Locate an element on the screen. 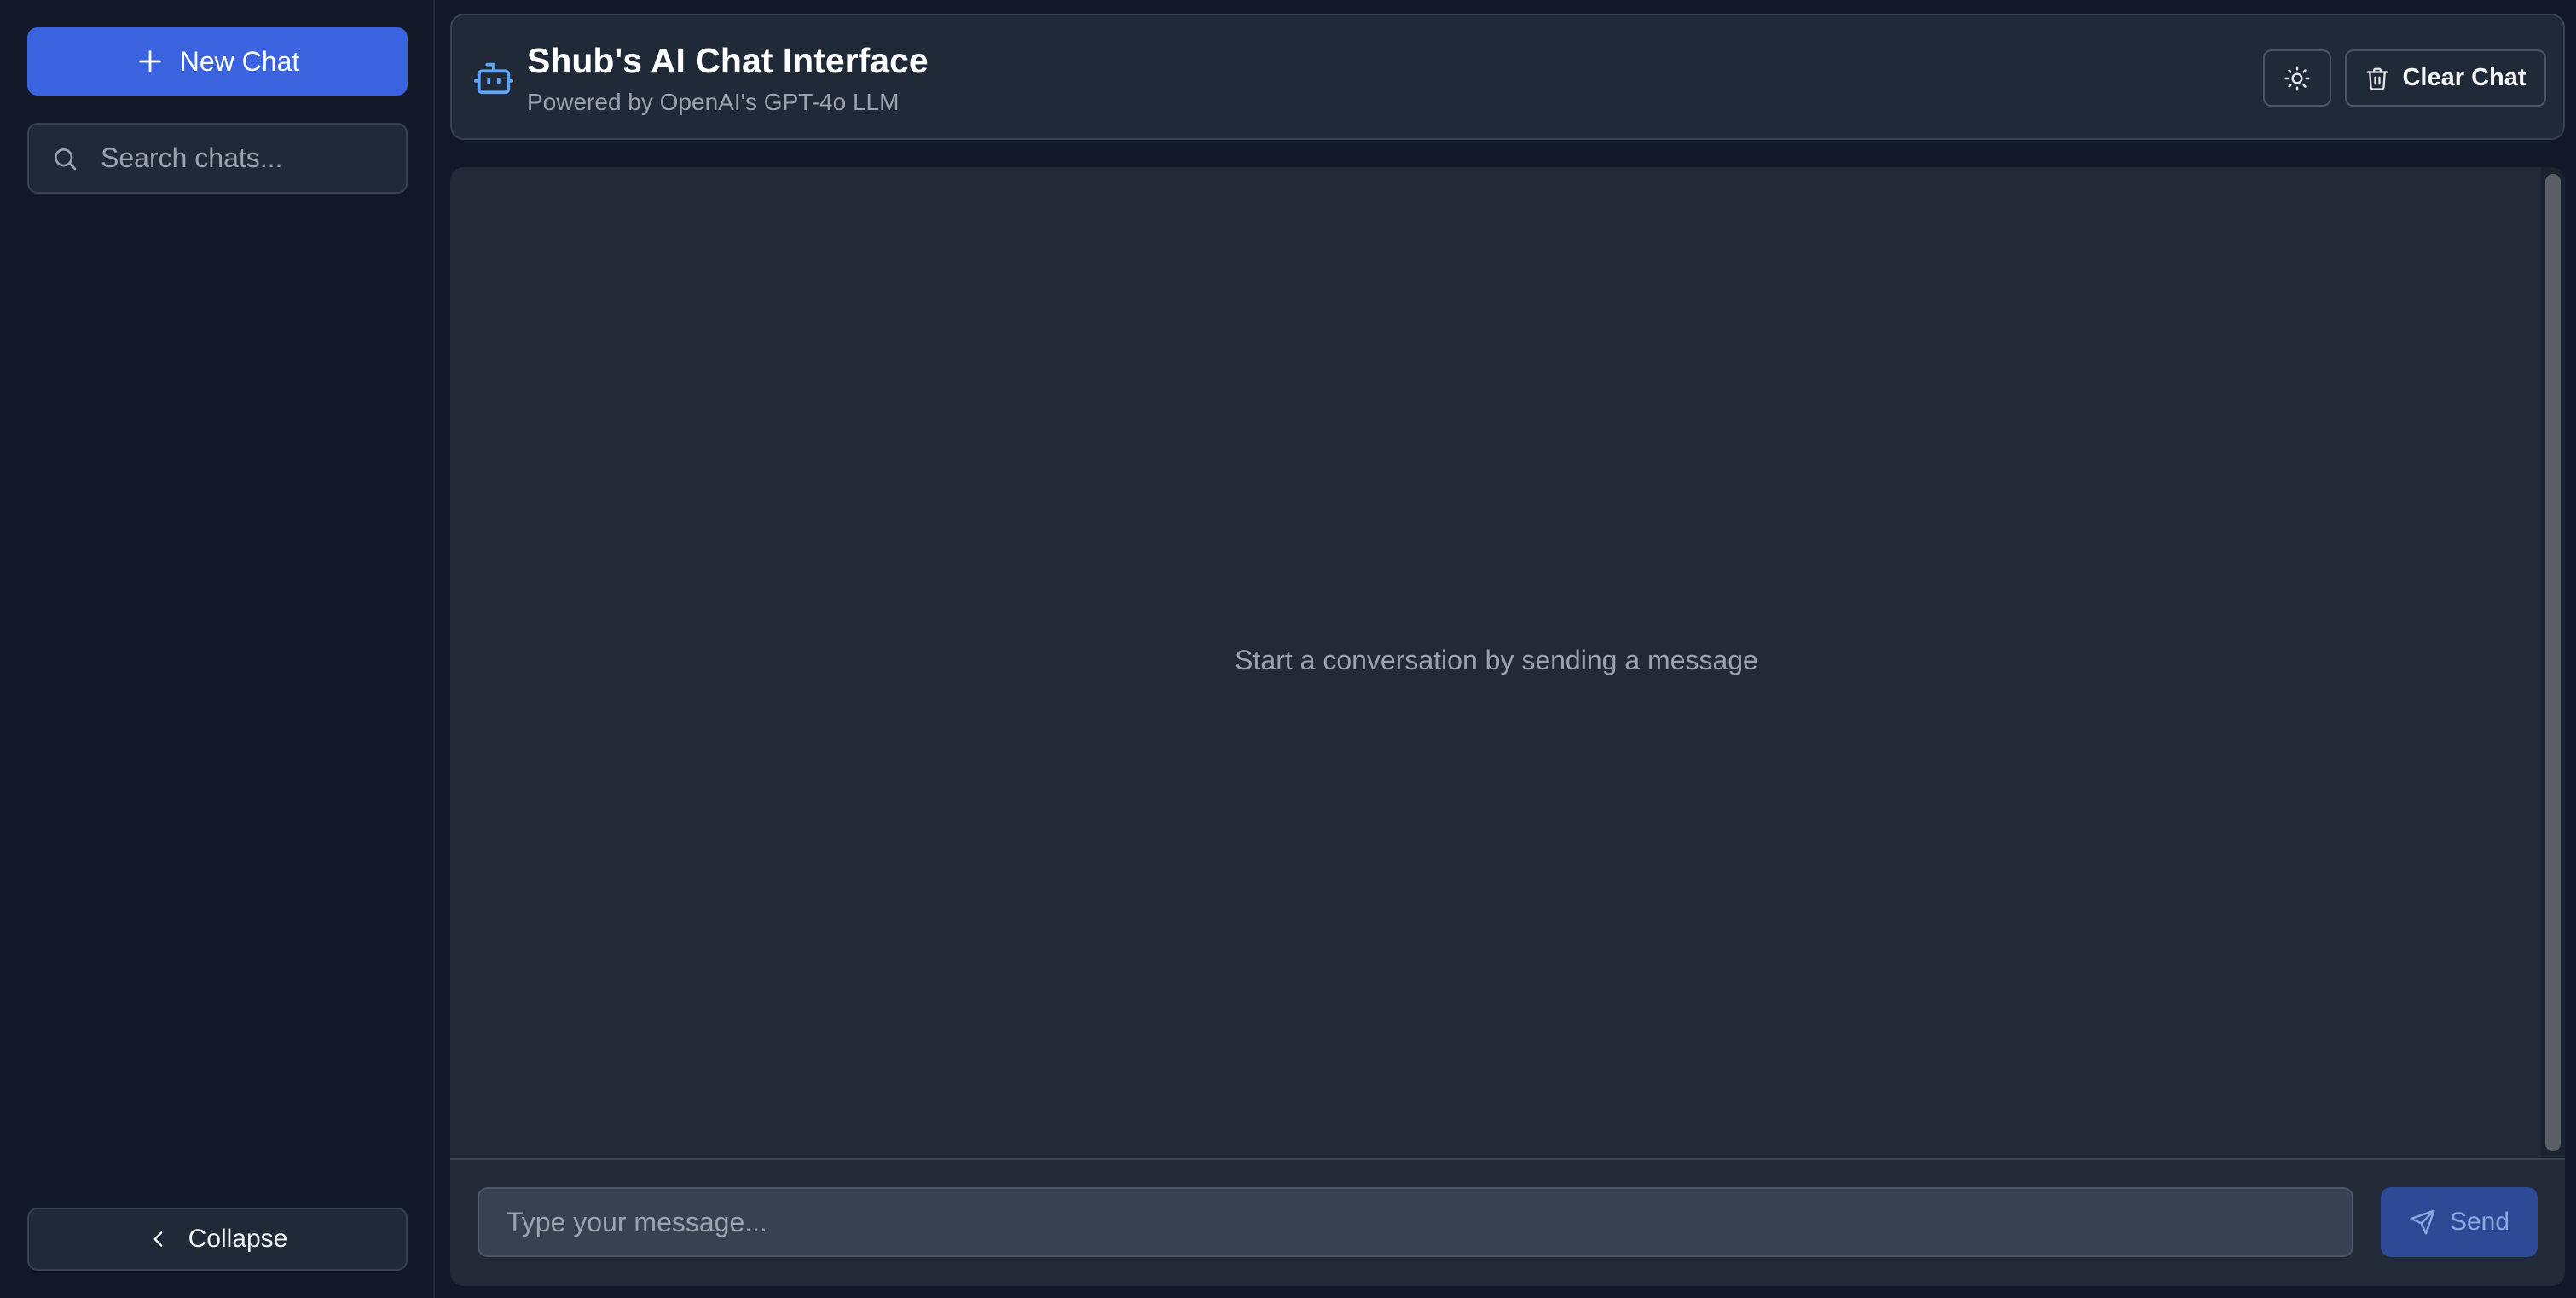  scrollbar-thumb is located at coordinates (2553, 663).